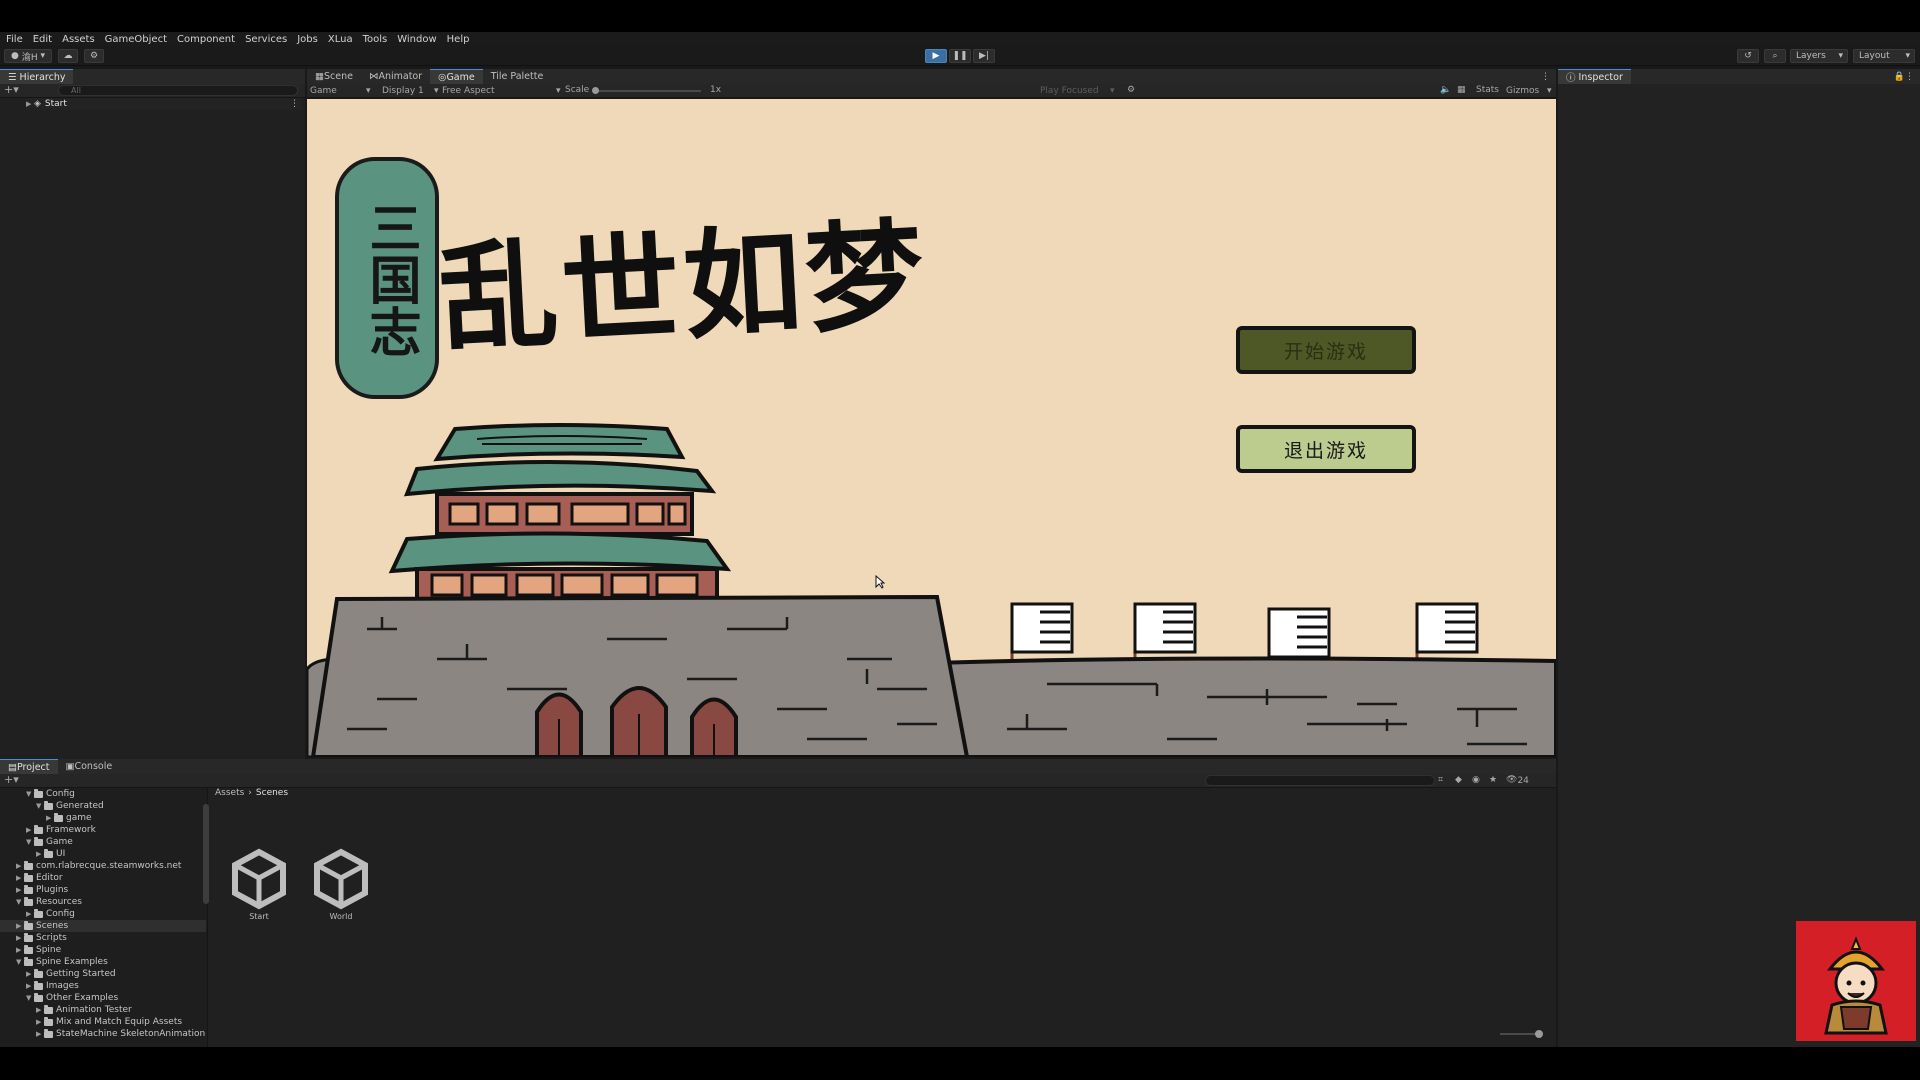 The width and height of the screenshot is (1920, 1080). Describe the element at coordinates (103, 902) in the screenshot. I see `folder-tree-item: ▼ Resources` at that location.